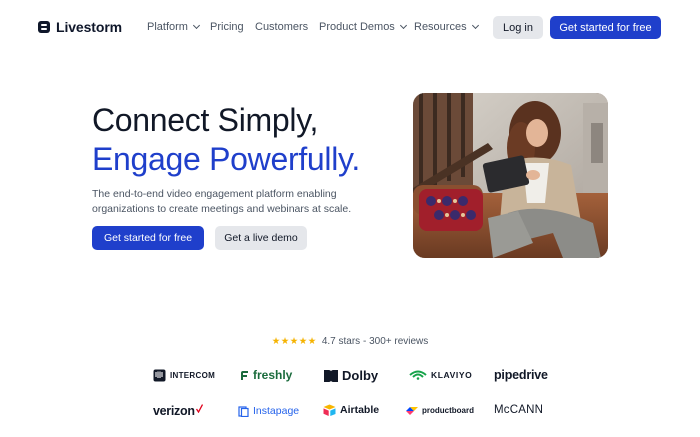  Describe the element at coordinates (331, 375) in the screenshot. I see `dolby-icon` at that location.